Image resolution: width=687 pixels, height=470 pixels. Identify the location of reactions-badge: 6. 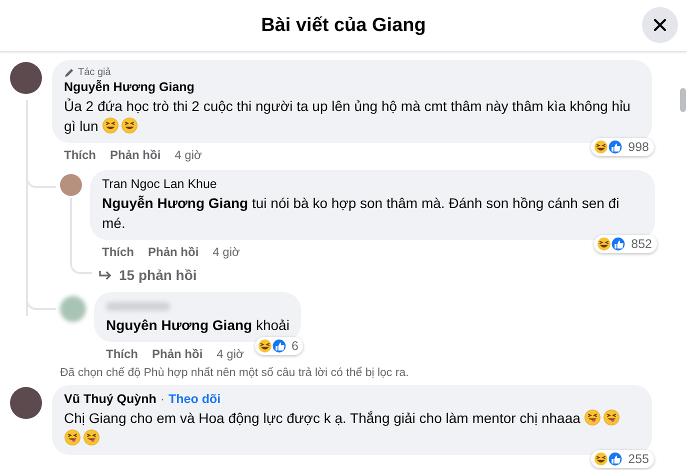
(279, 345).